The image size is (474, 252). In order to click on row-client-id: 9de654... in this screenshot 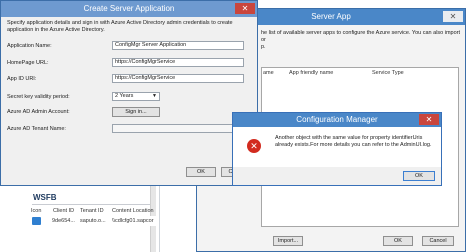, I will do `click(63, 221)`.